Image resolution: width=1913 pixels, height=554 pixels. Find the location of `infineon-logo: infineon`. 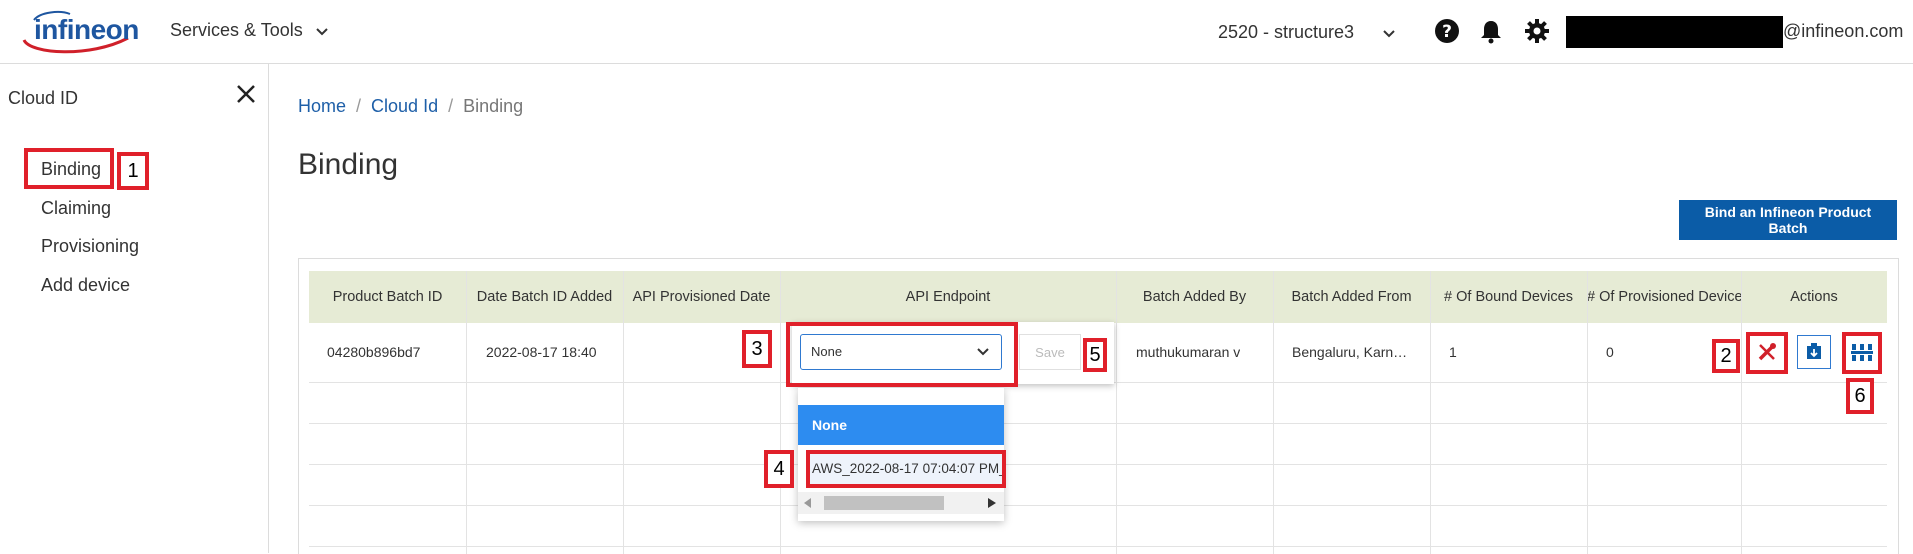

infineon-logo: infineon is located at coordinates (79, 32).